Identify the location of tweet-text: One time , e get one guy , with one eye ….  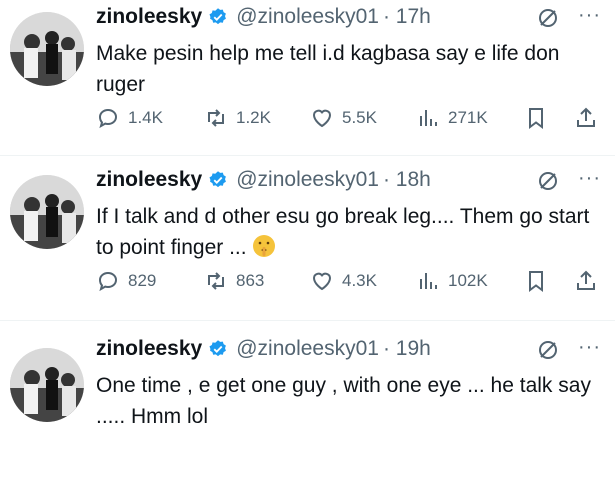
(343, 401).